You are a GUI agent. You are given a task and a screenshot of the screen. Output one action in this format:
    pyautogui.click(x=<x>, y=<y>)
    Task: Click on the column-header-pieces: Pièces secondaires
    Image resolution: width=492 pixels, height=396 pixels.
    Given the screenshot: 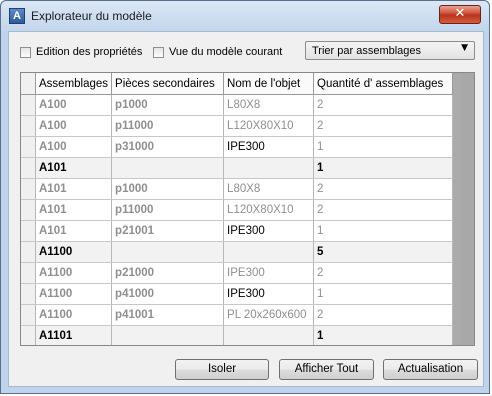 What is the action you would take?
    pyautogui.click(x=168, y=84)
    